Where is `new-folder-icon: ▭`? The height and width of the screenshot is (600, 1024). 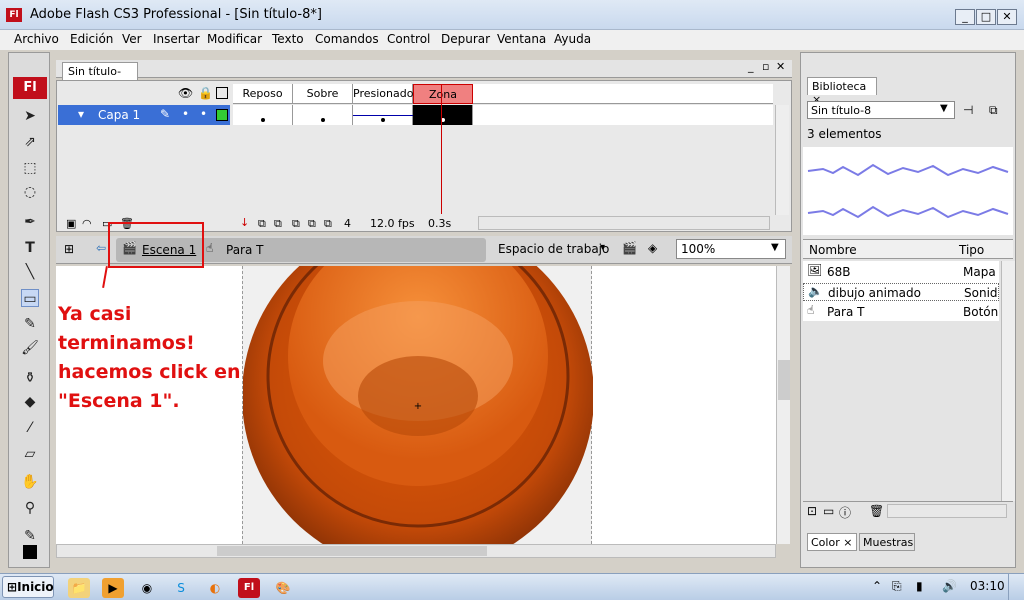
new-folder-icon: ▭ is located at coordinates (828, 511).